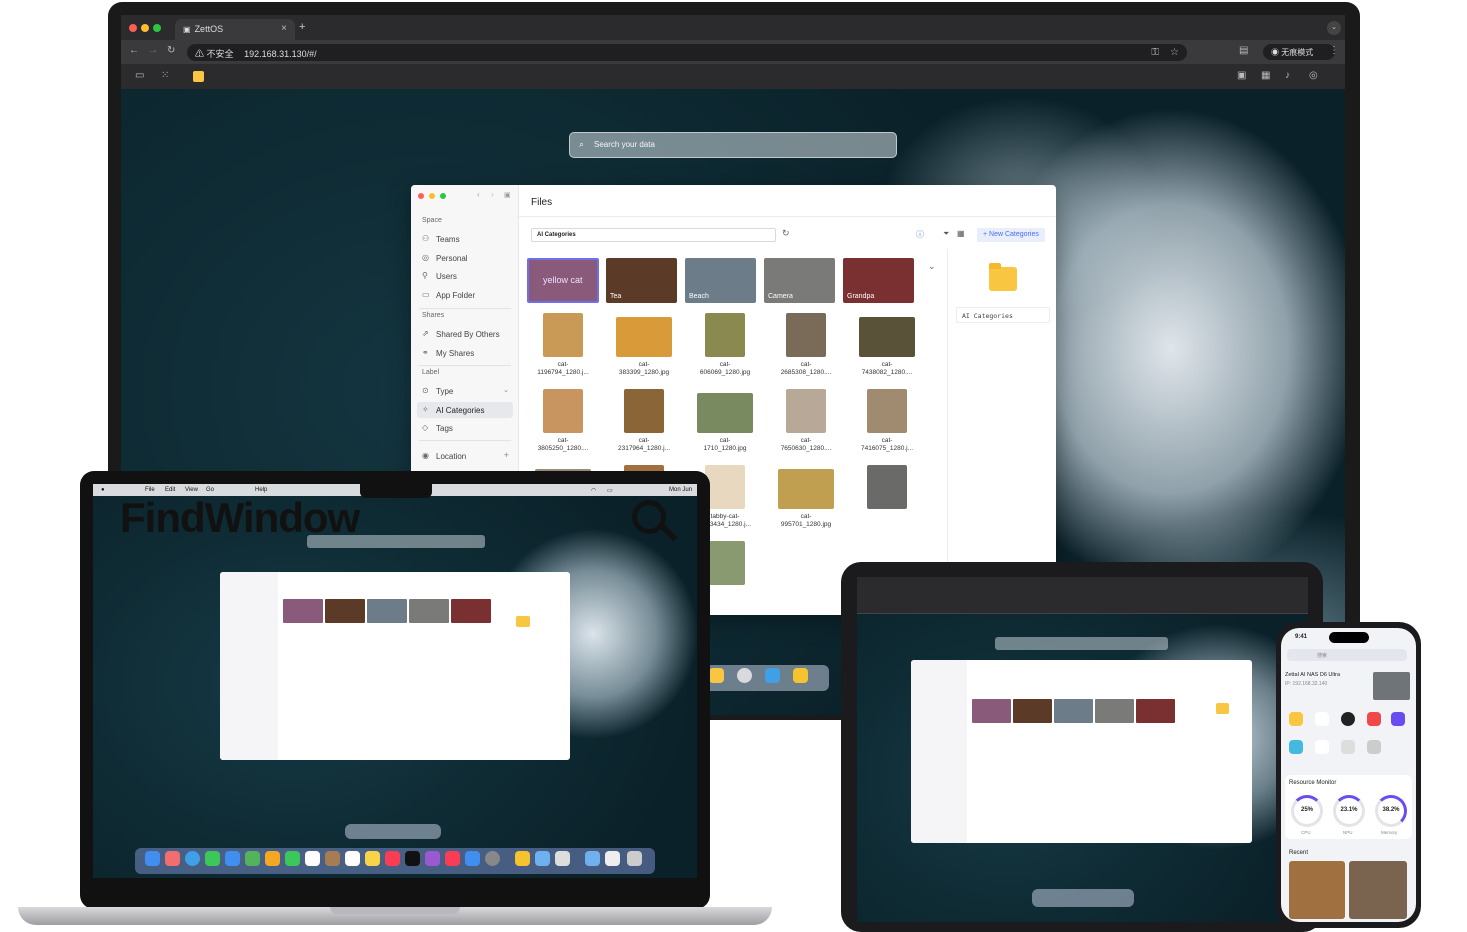  What do you see at coordinates (1374, 719) in the screenshot?
I see `video-app-icon` at bounding box center [1374, 719].